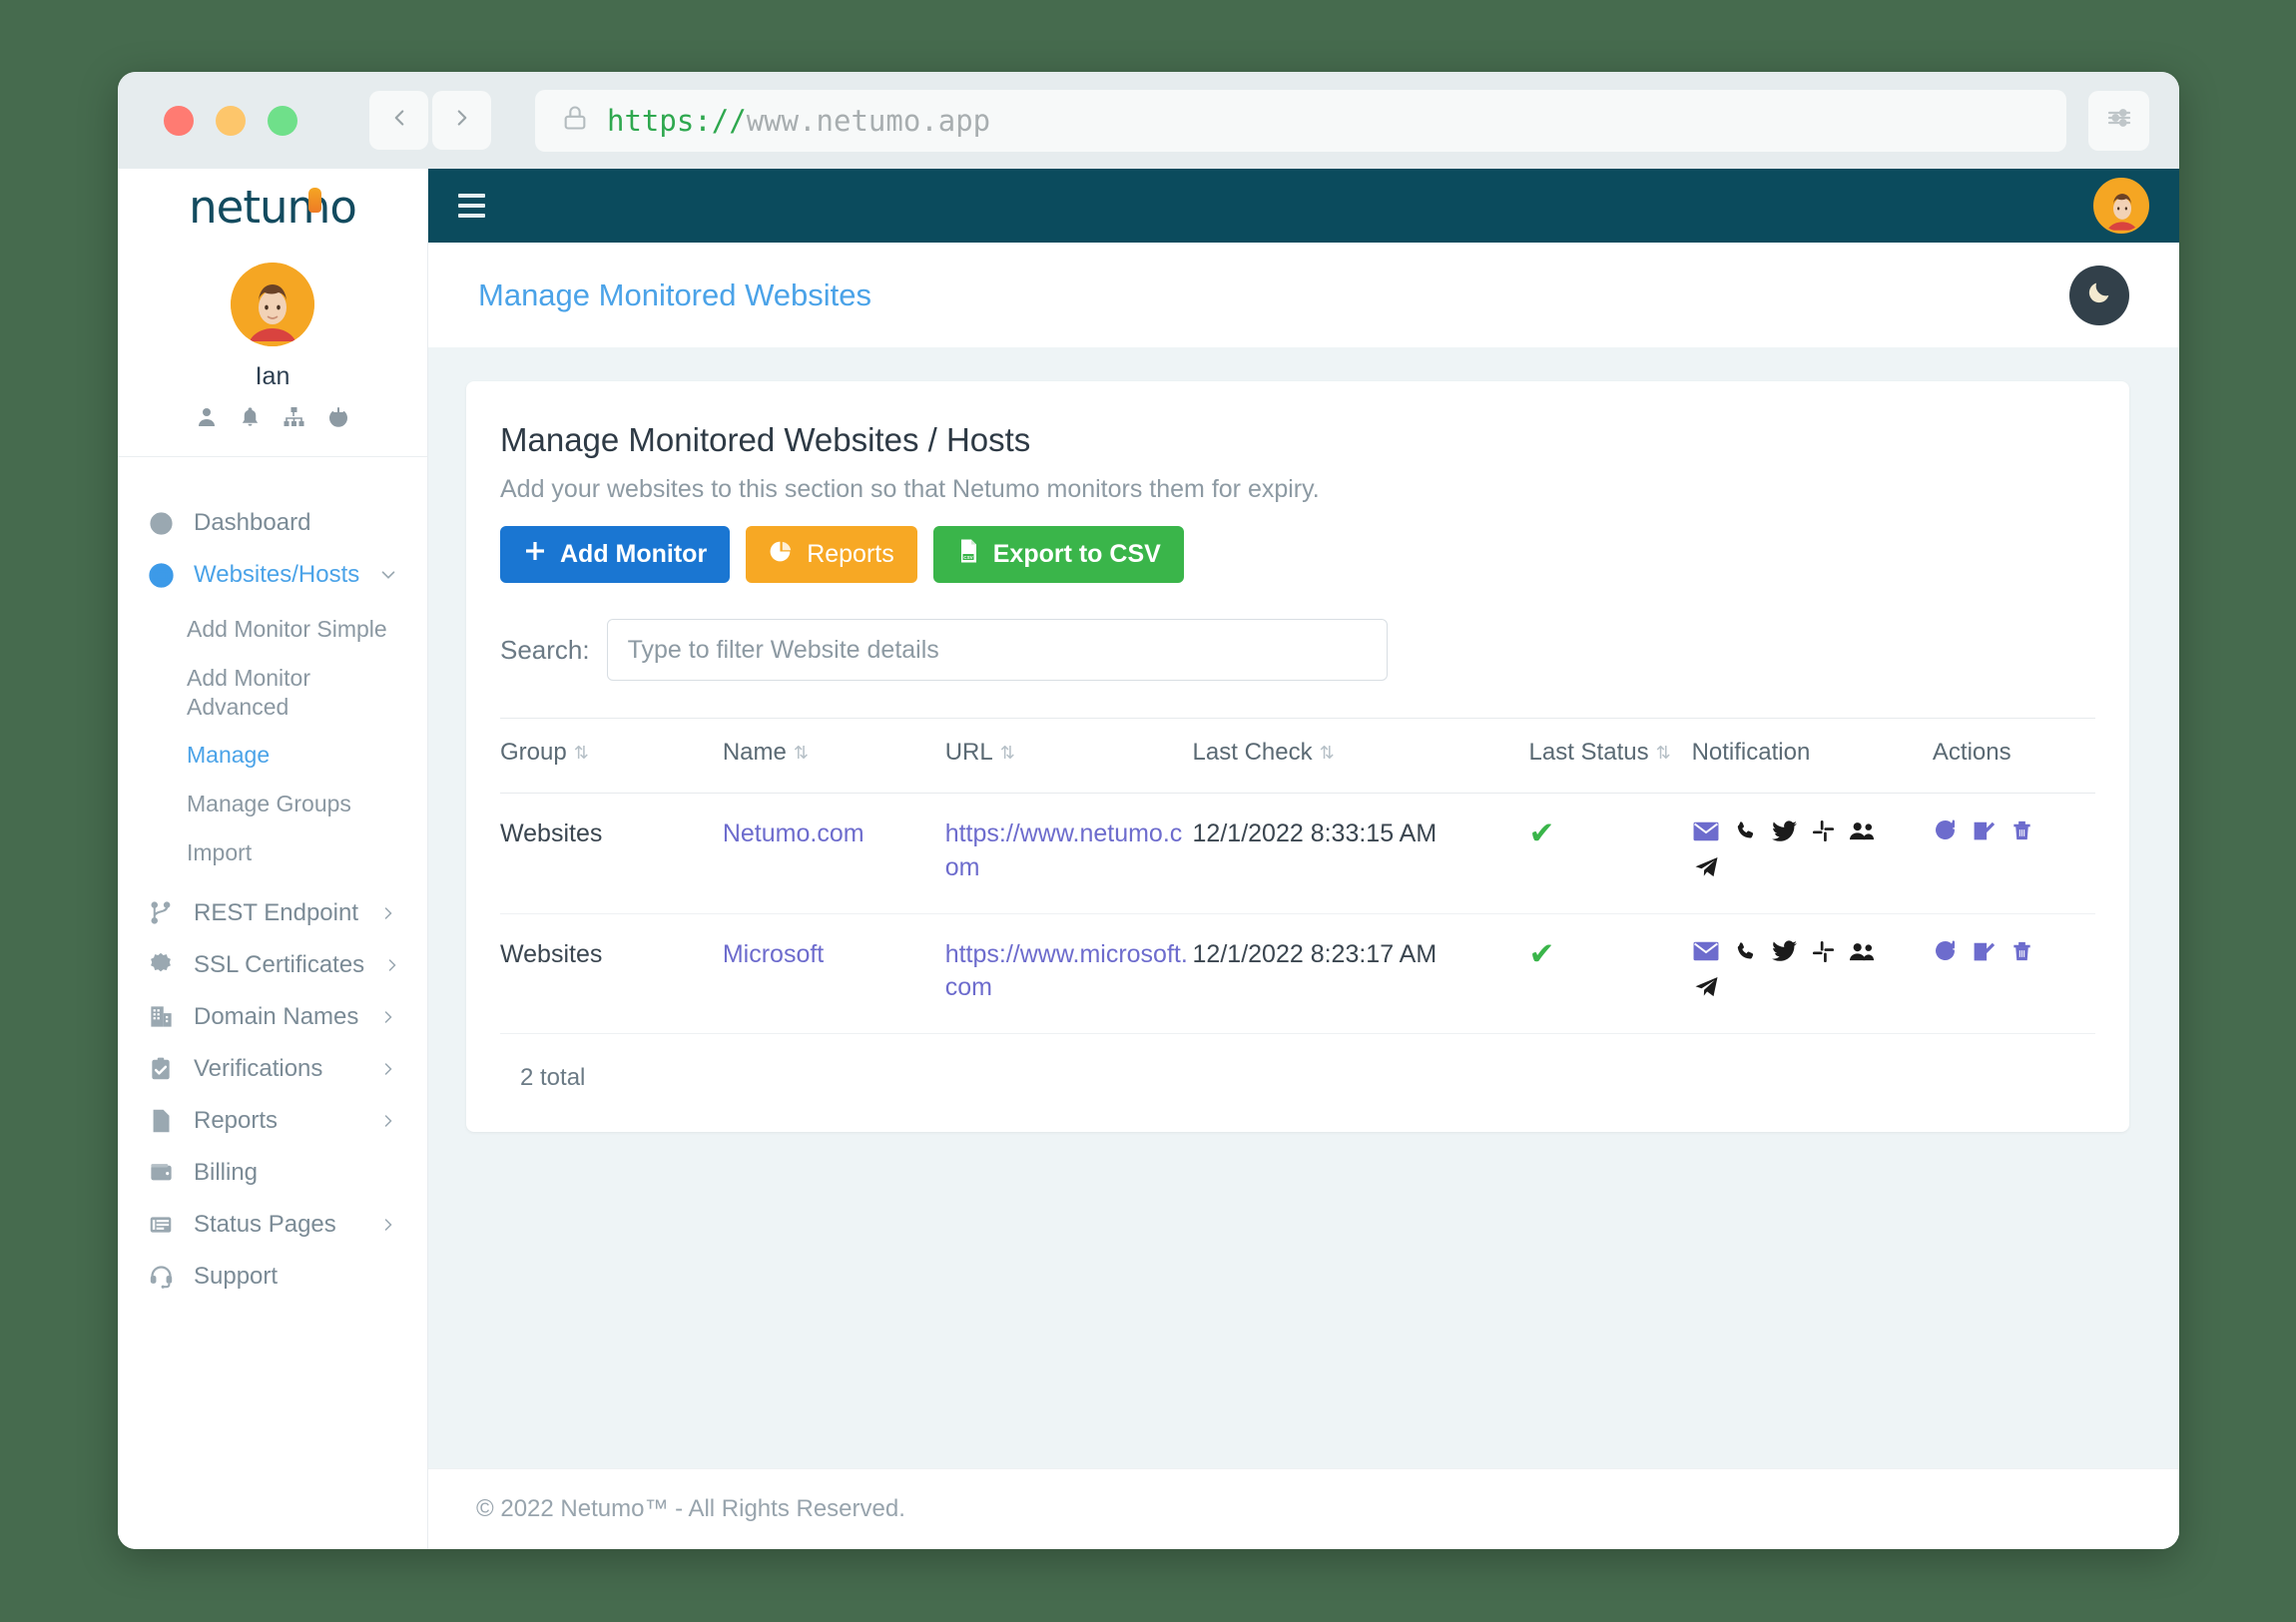 The image size is (2296, 1622). Describe the element at coordinates (832, 554) in the screenshot. I see `reports-button: Reports` at that location.